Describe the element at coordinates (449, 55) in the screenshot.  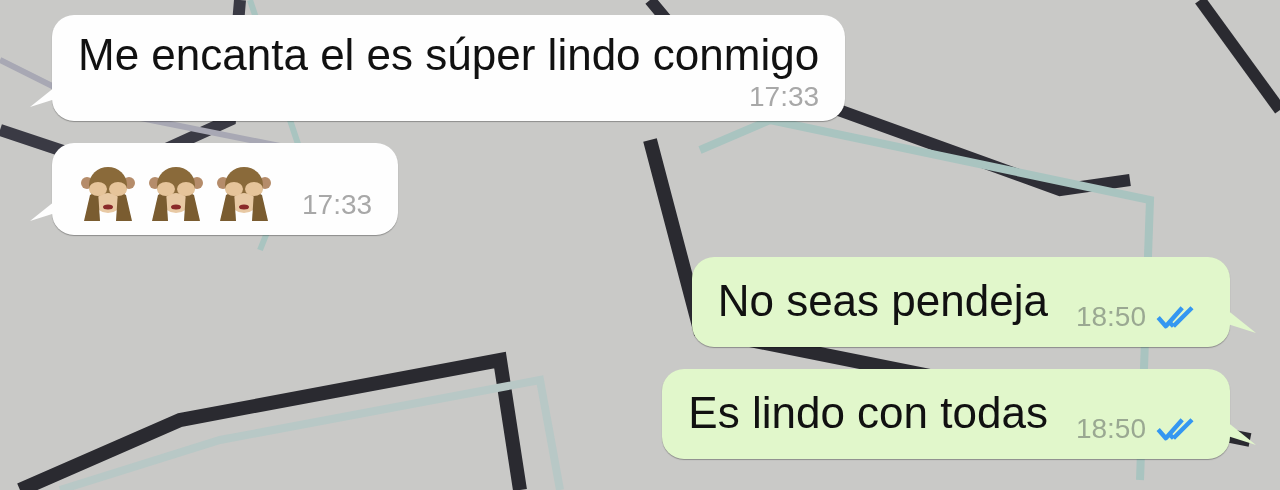
I see `message-text: Me encanta el es súper lindo conmigo` at that location.